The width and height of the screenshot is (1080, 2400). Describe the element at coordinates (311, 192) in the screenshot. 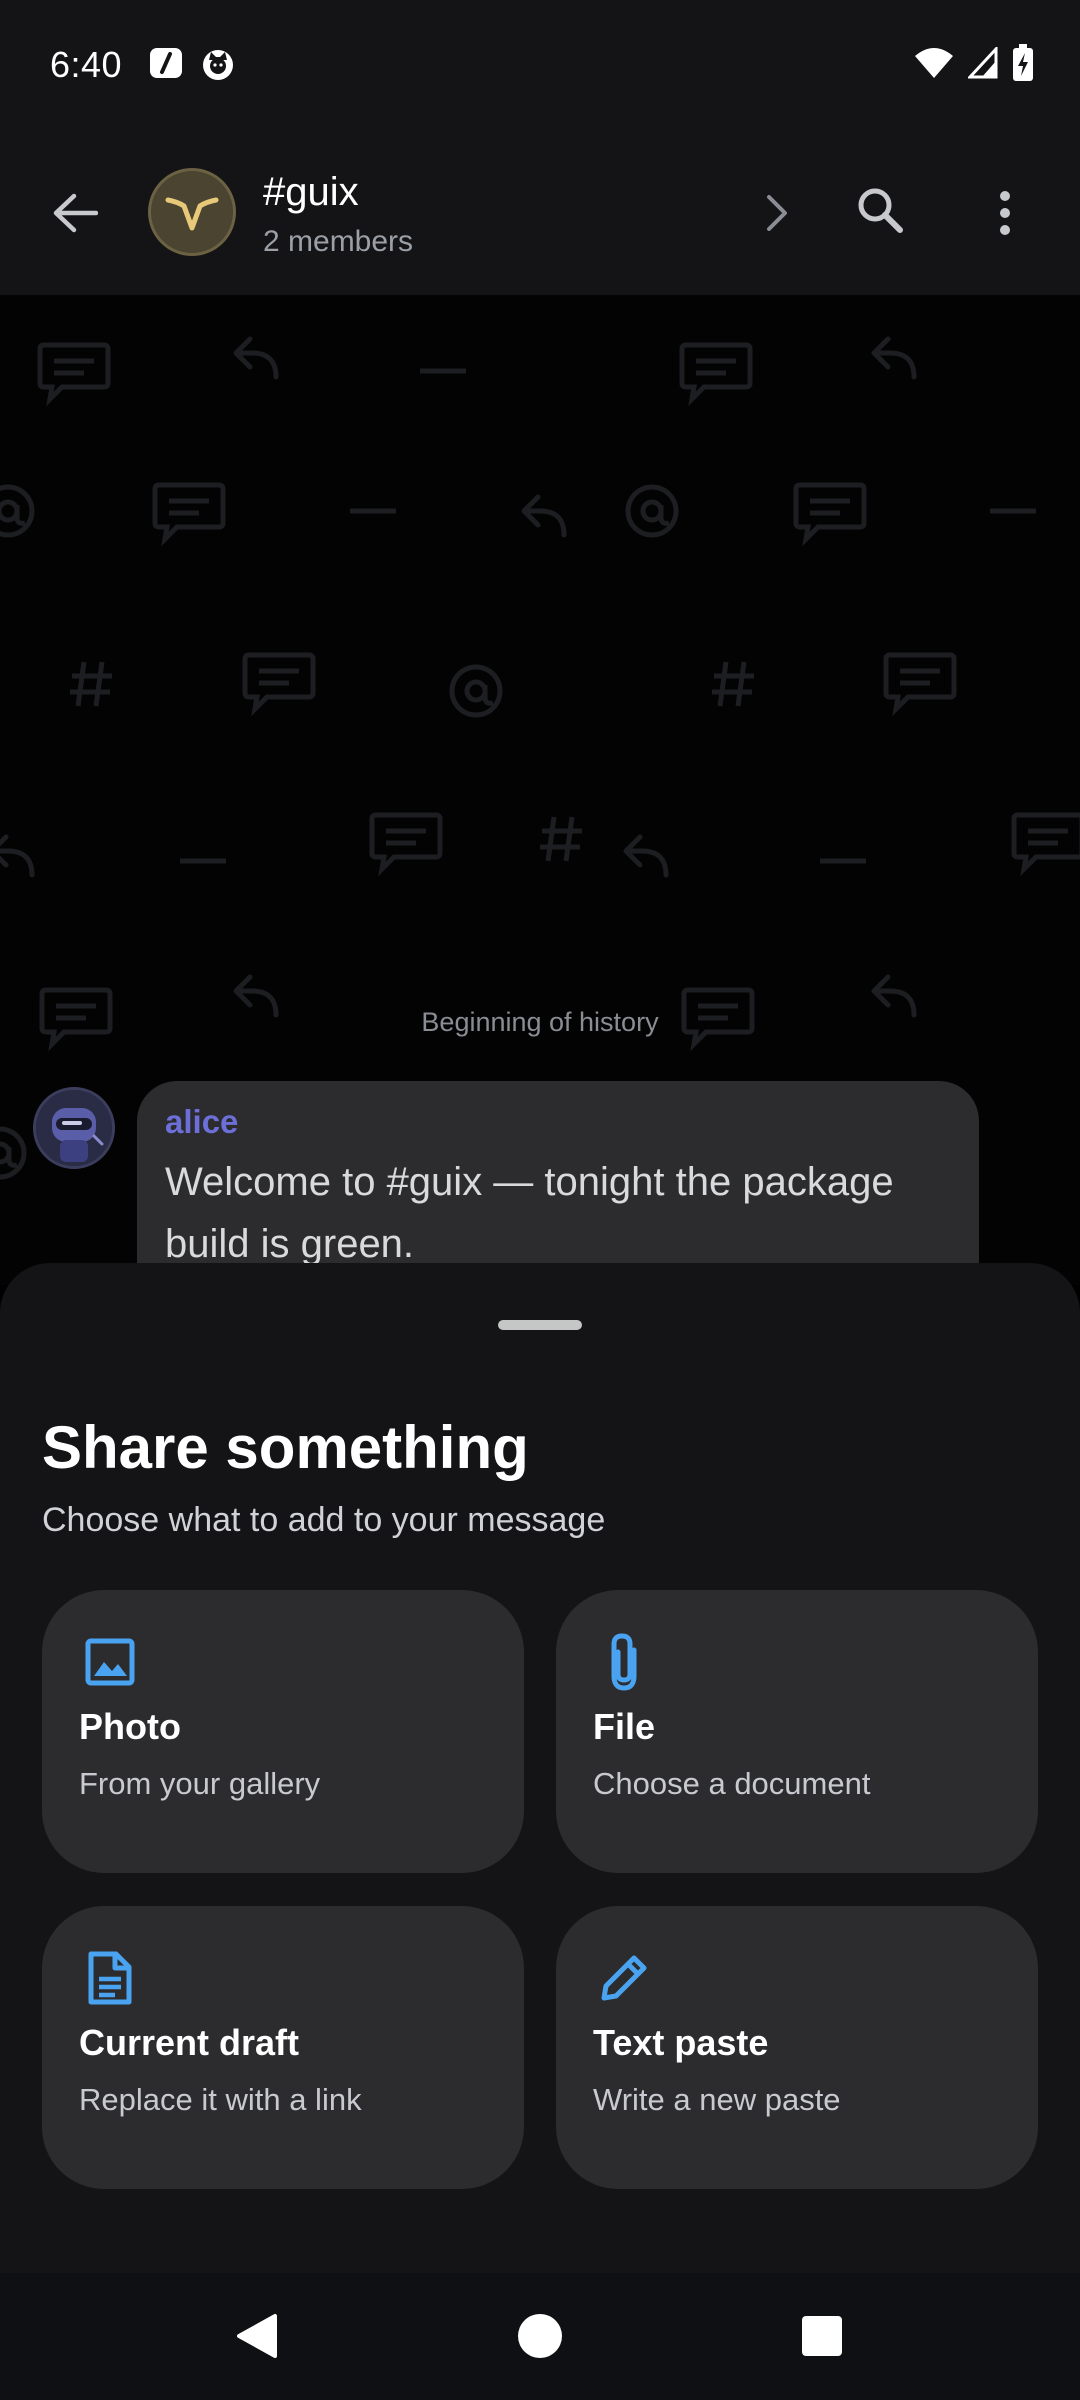

I see `room-title: #guix` at that location.